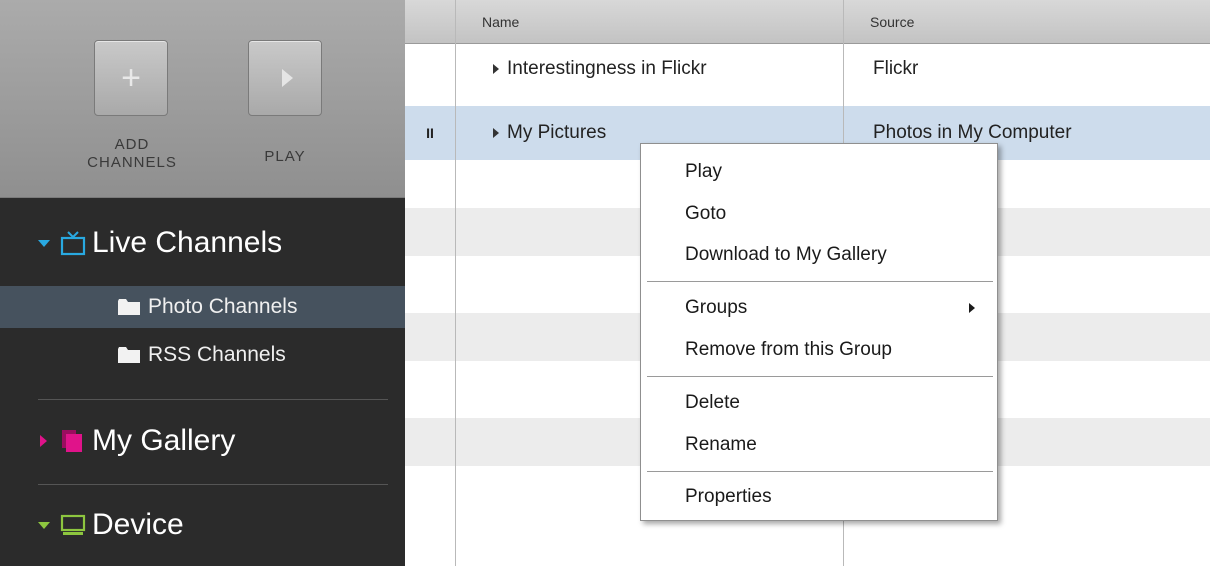 Image resolution: width=1210 pixels, height=566 pixels. I want to click on sidebar-item-label: Photo Channels, so click(223, 306).